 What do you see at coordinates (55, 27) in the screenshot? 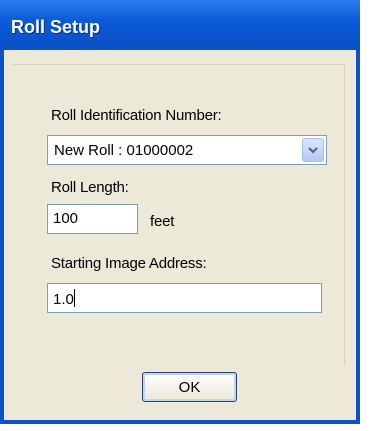
I see `window-title: Roll Setup` at bounding box center [55, 27].